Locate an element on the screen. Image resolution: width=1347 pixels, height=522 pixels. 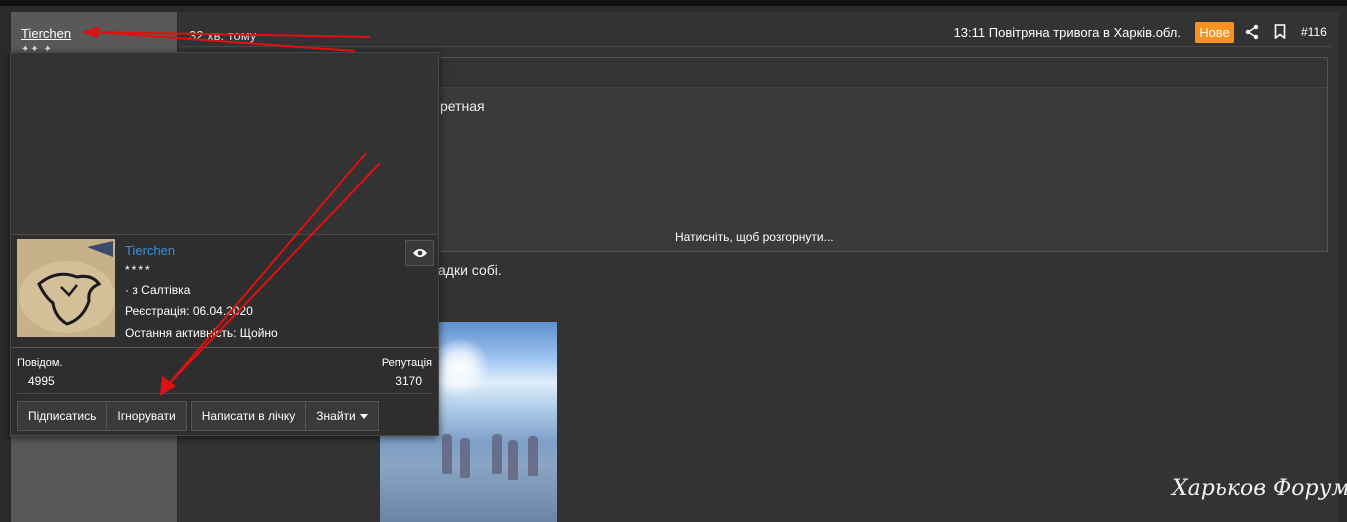
member-banner is located at coordinates (224, 144).